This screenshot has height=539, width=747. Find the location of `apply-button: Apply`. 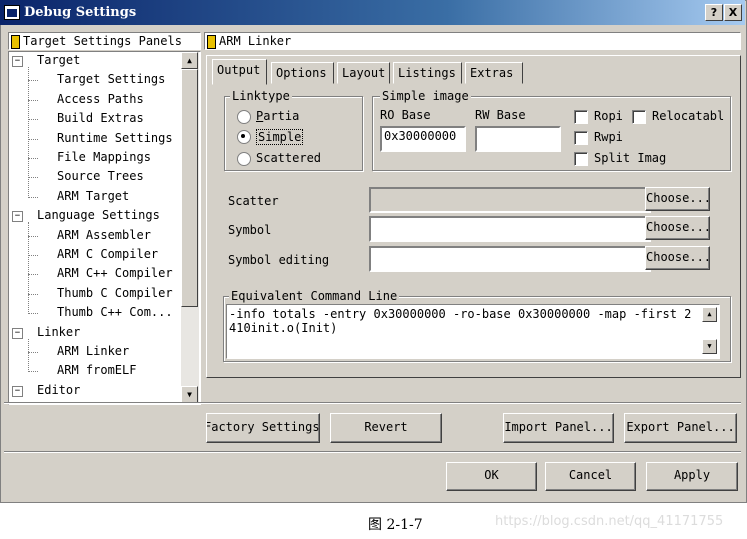

apply-button: Apply is located at coordinates (692, 476).